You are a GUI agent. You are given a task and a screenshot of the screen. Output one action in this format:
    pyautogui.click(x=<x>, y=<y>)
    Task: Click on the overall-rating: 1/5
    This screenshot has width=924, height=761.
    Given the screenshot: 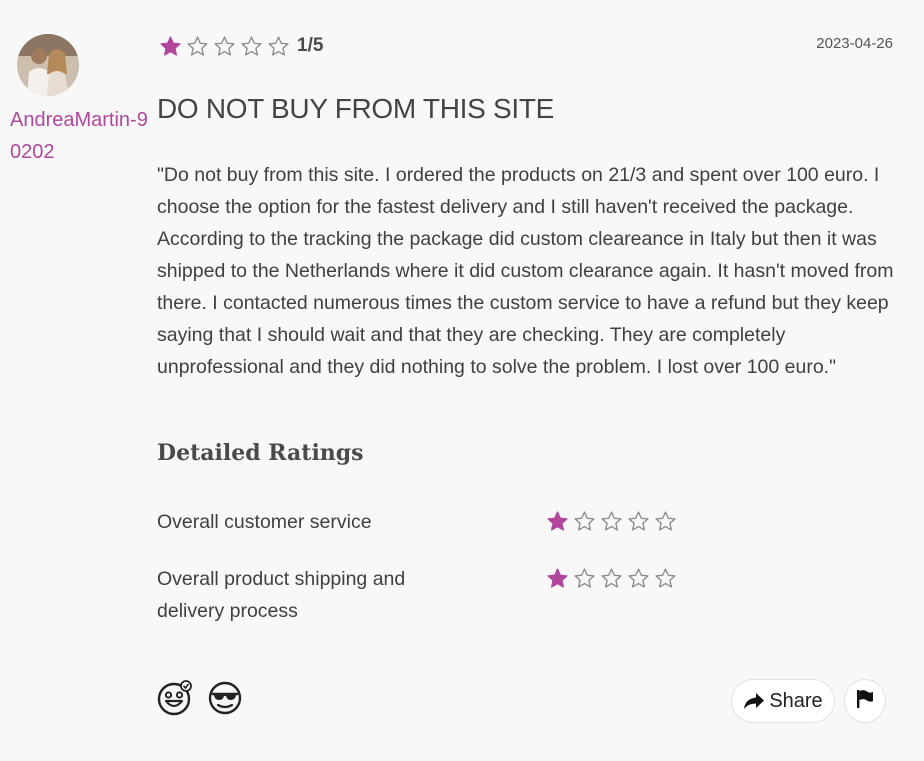 What is the action you would take?
    pyautogui.click(x=241, y=46)
    